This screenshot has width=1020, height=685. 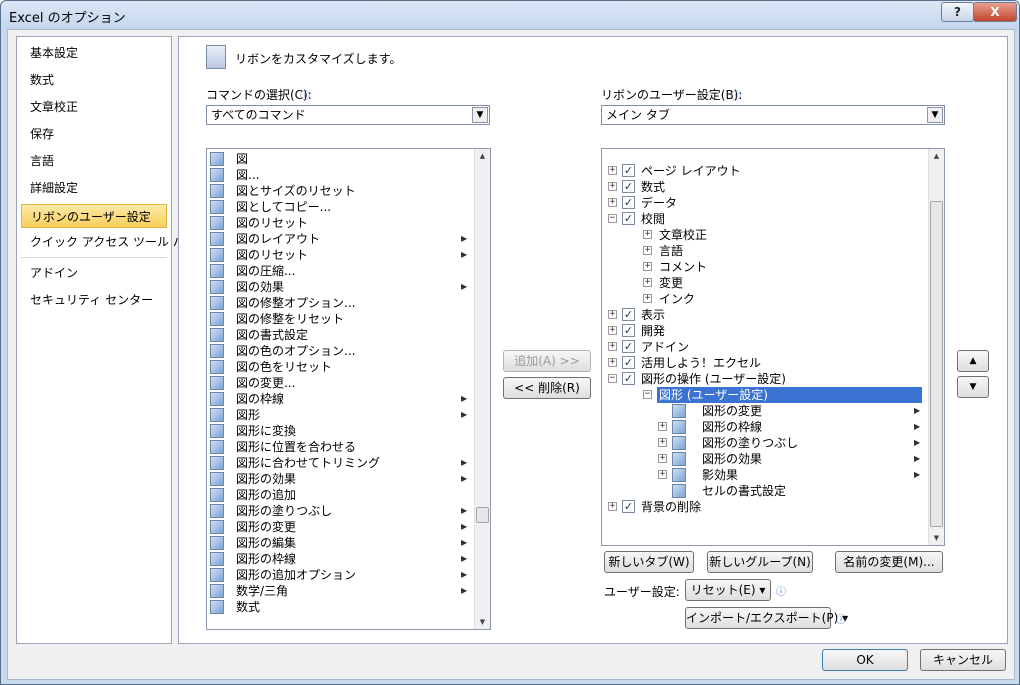 I want to click on command-list-item: 図のリセット, so click(x=341, y=223).